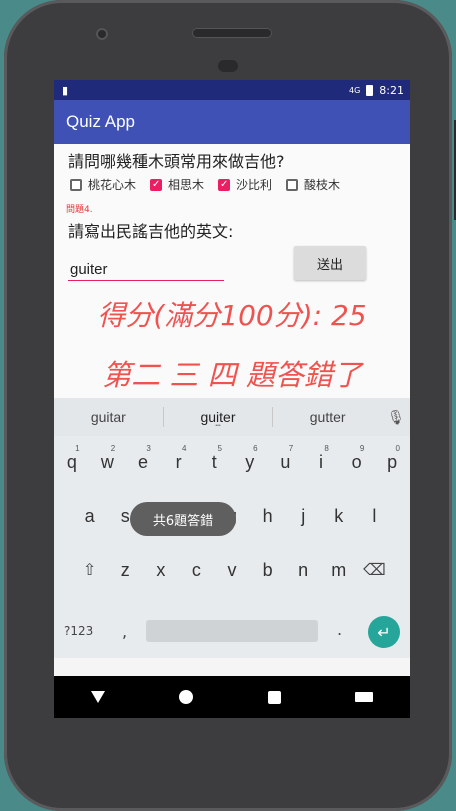  What do you see at coordinates (218, 417) in the screenshot?
I see `suggestion-2: guiter` at bounding box center [218, 417].